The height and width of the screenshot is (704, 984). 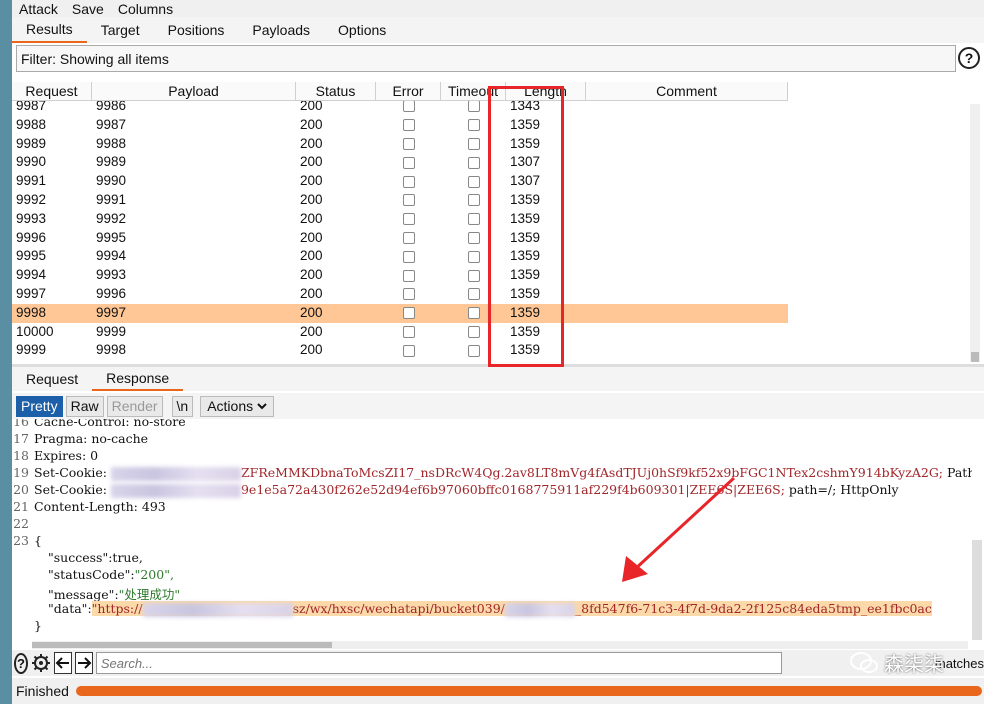 What do you see at coordinates (81, 594) in the screenshot?
I see `json-key: "message"` at bounding box center [81, 594].